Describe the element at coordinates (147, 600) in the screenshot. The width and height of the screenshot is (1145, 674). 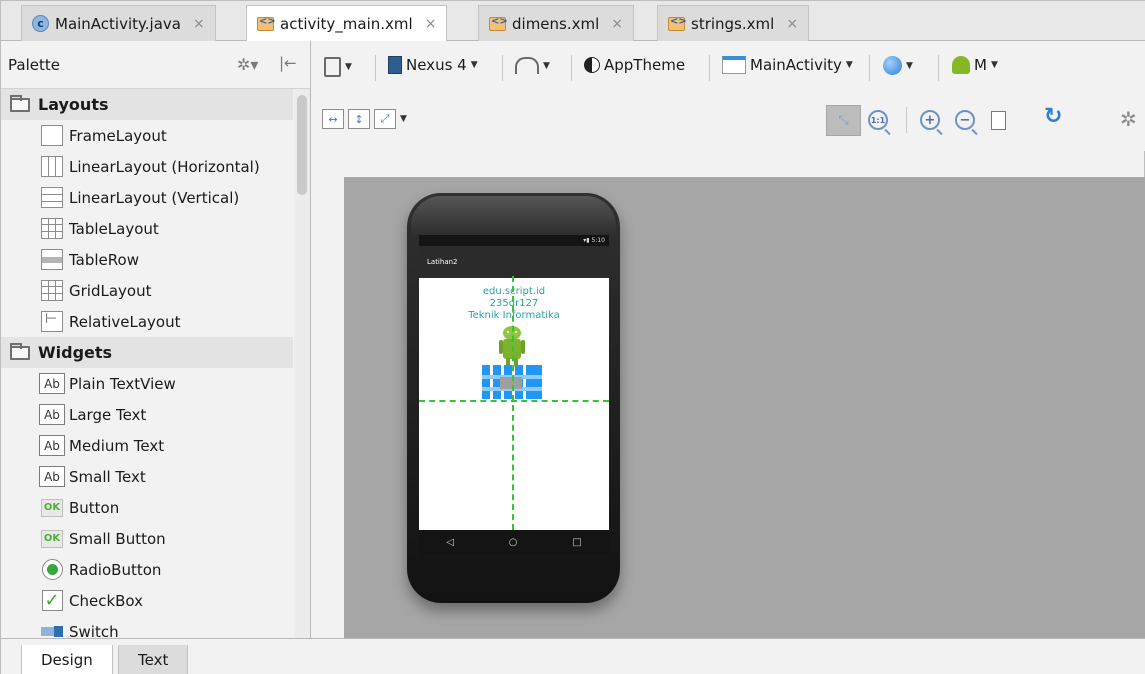
I see `palette-item-checkbox: ✓ CheckBox` at that location.